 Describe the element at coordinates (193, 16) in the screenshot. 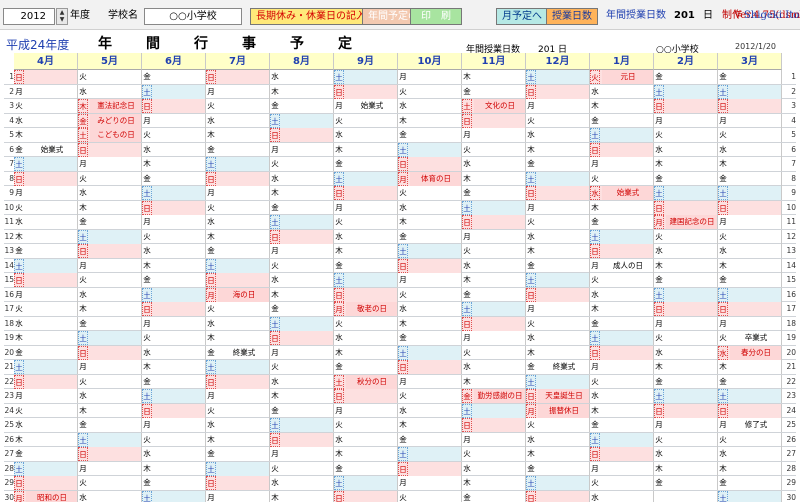

I see `school-name-input: ○○小学校` at that location.